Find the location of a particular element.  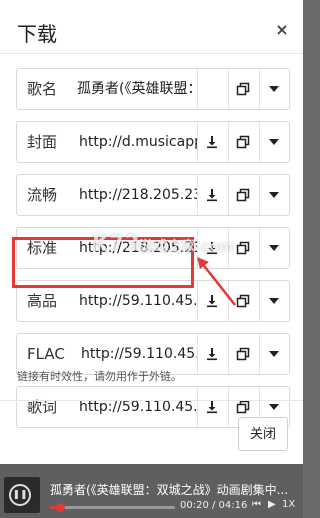

play-icon: ▶ is located at coordinates (272, 504).